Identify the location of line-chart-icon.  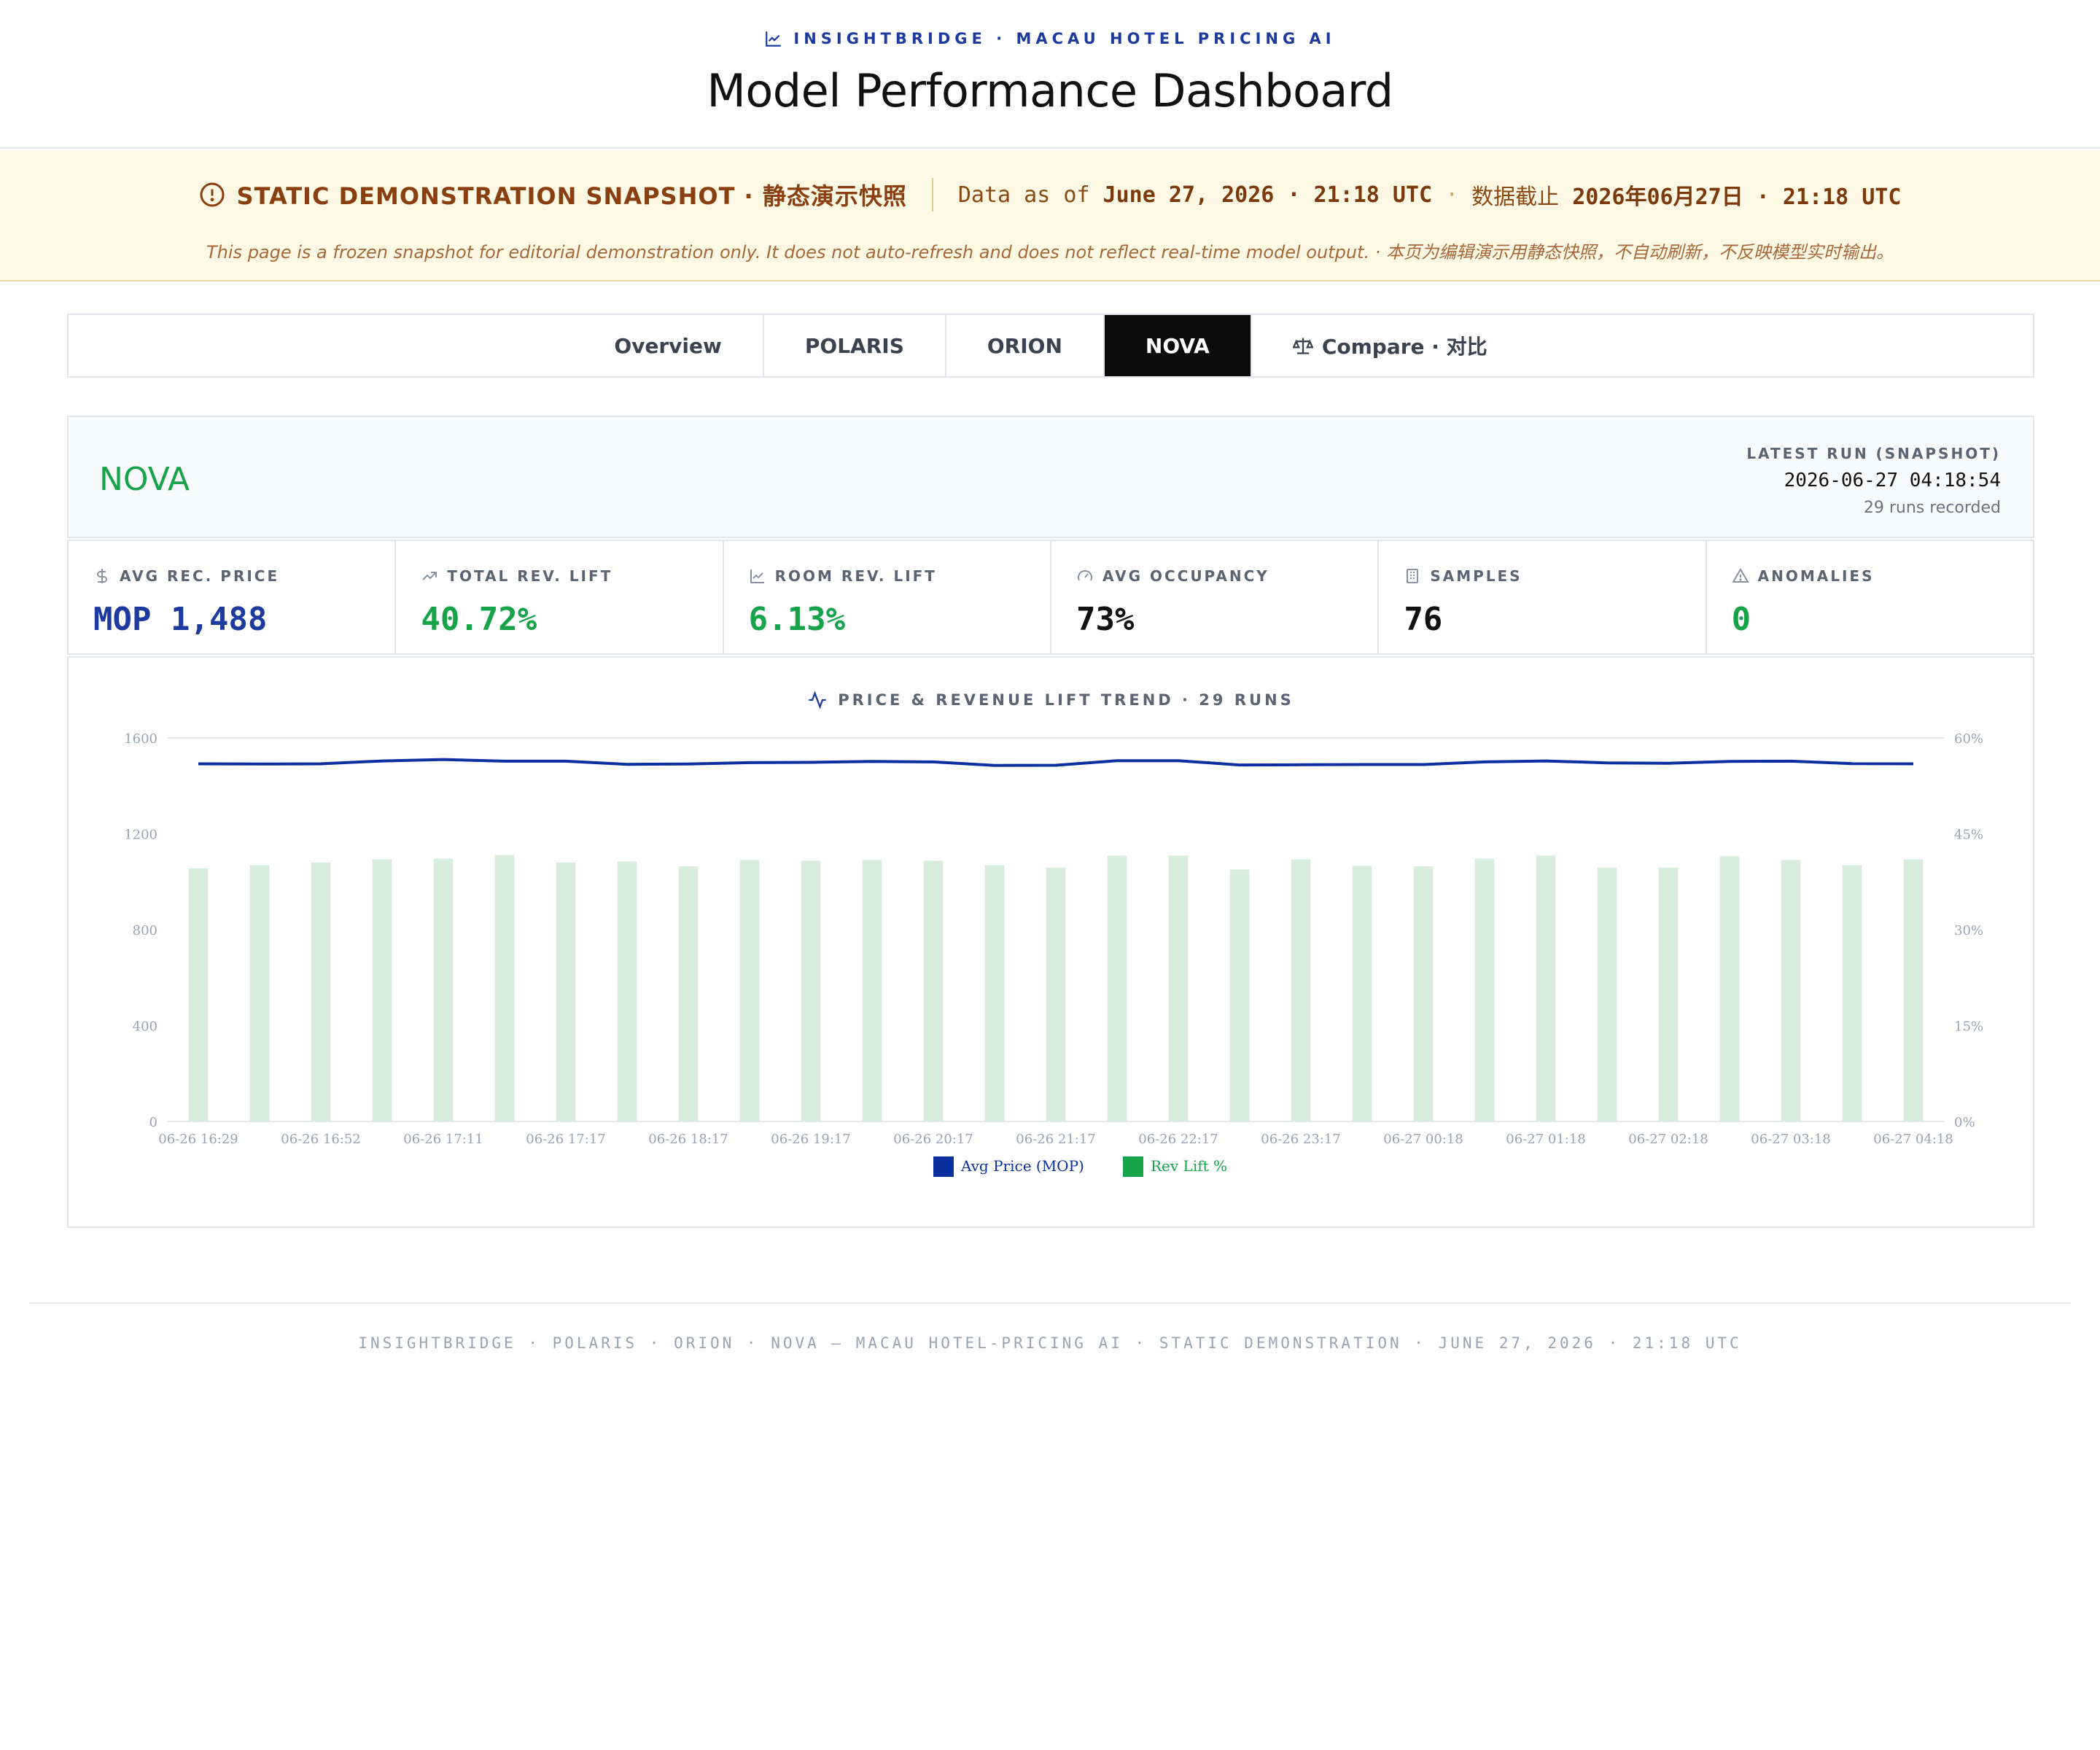
(757, 576).